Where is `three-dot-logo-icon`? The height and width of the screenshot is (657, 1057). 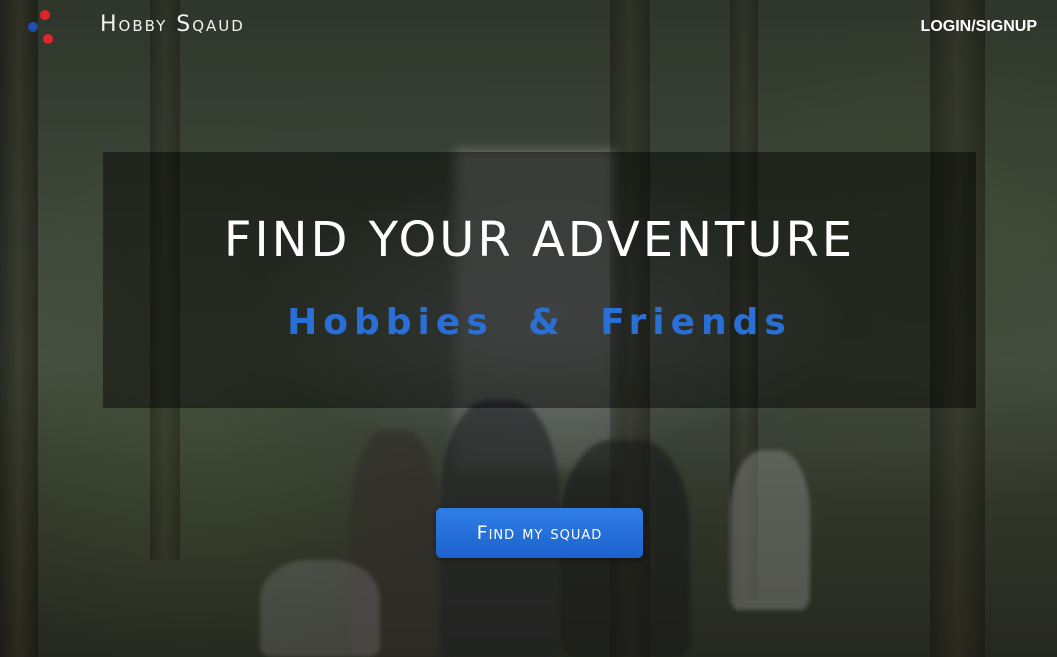 three-dot-logo-icon is located at coordinates (41, 28).